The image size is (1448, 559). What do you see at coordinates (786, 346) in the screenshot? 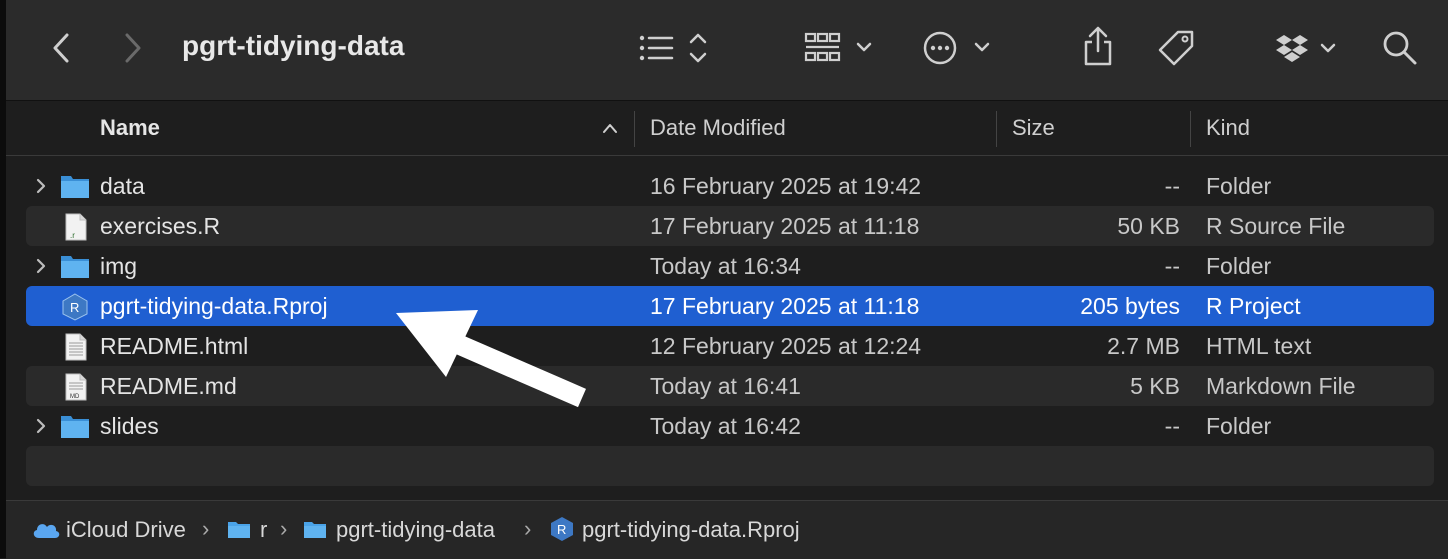
I see `file-date-modified: 12 February 2025 at 12:24` at bounding box center [786, 346].